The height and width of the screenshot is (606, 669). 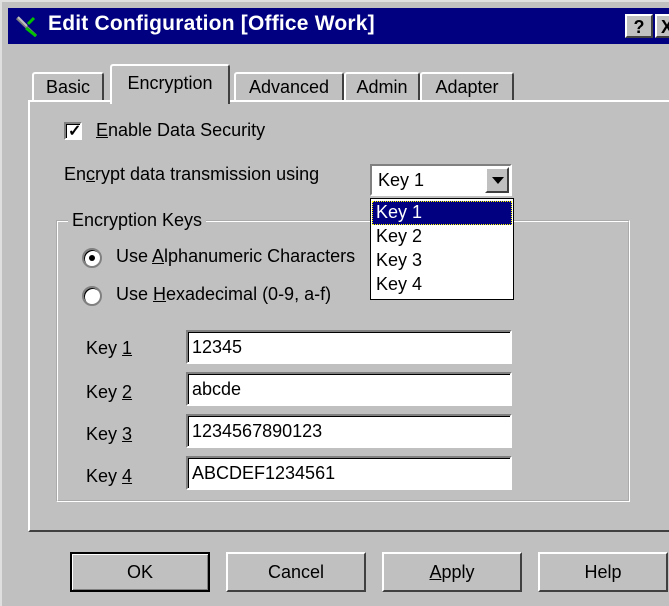 I want to click on cancel-button: Cancel, so click(x=296, y=572).